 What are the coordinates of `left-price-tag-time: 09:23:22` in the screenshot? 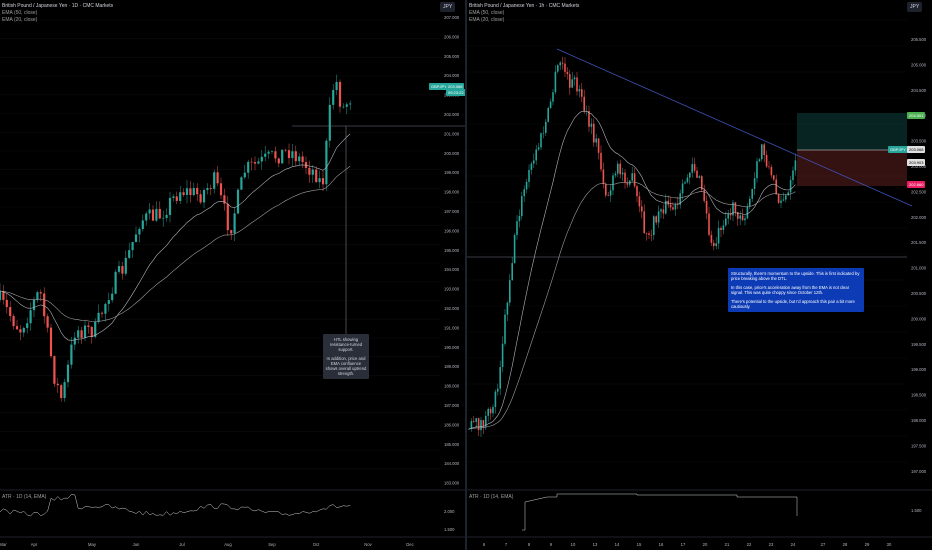 It's located at (456, 92).